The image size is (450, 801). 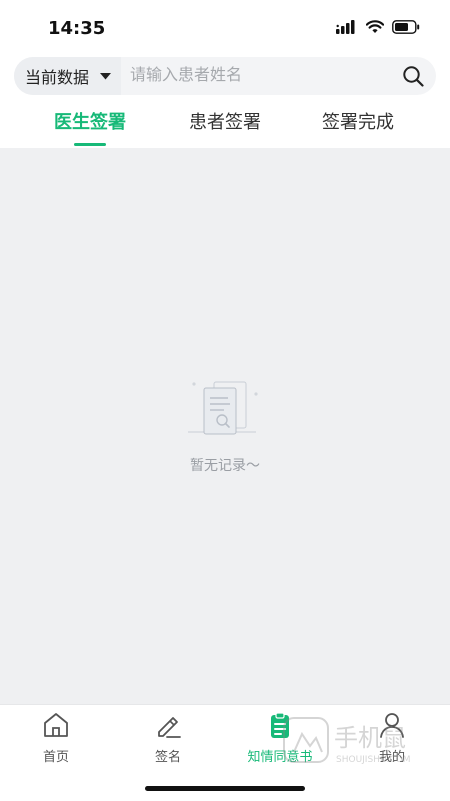 I want to click on patient-name-search-input, so click(x=265, y=76).